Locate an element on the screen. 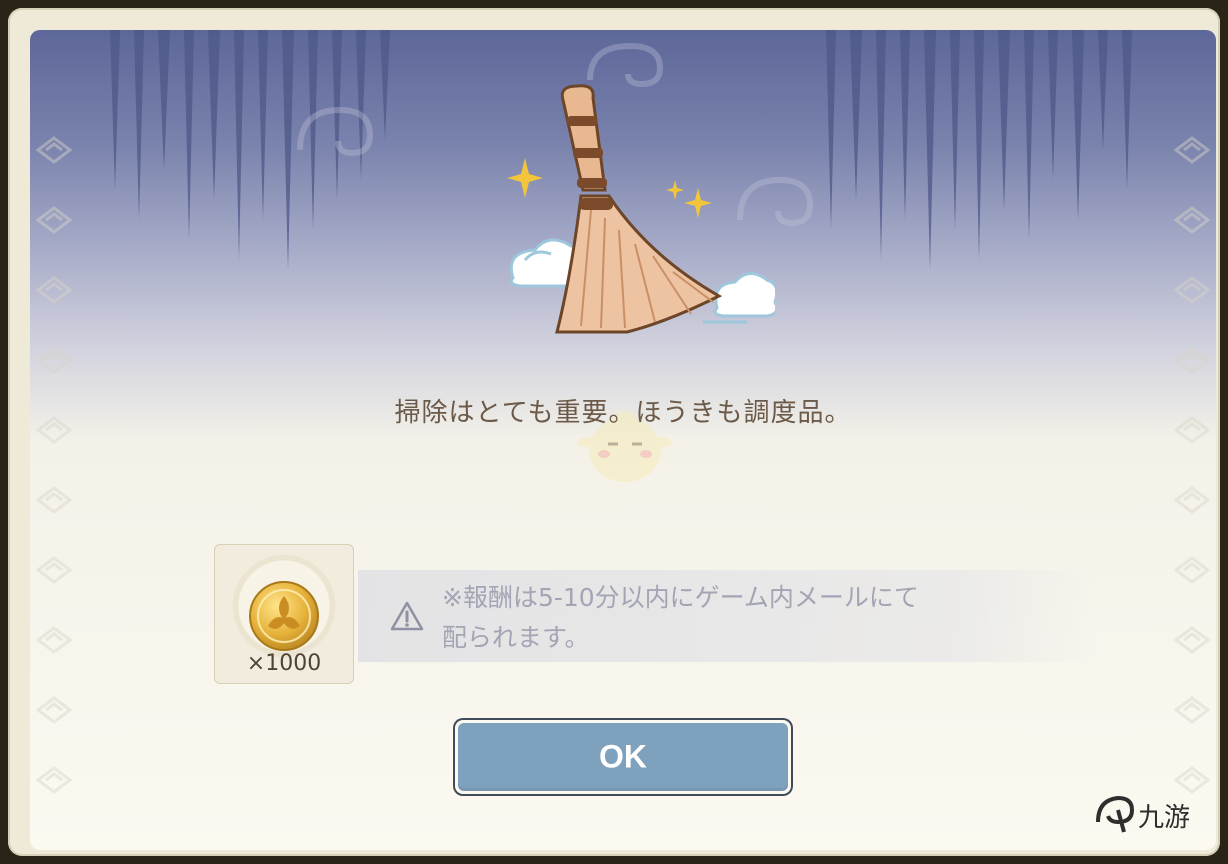  broom-icon is located at coordinates (641, 209).